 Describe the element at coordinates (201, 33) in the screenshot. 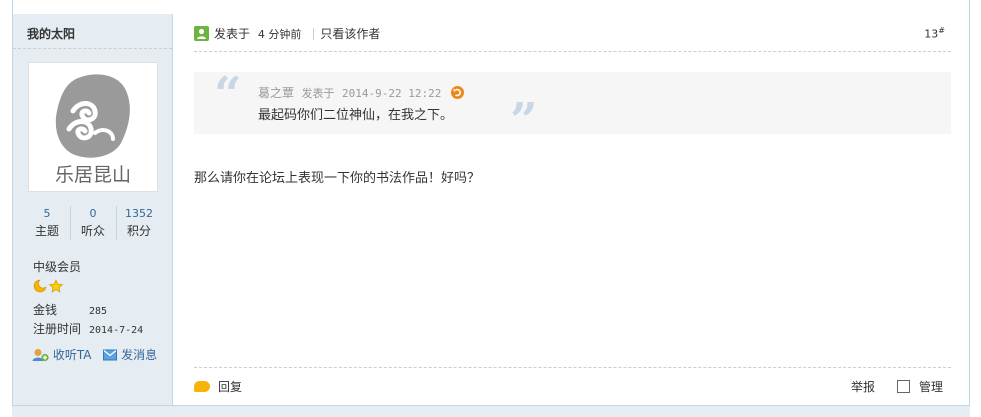

I see `online-status-icon` at that location.